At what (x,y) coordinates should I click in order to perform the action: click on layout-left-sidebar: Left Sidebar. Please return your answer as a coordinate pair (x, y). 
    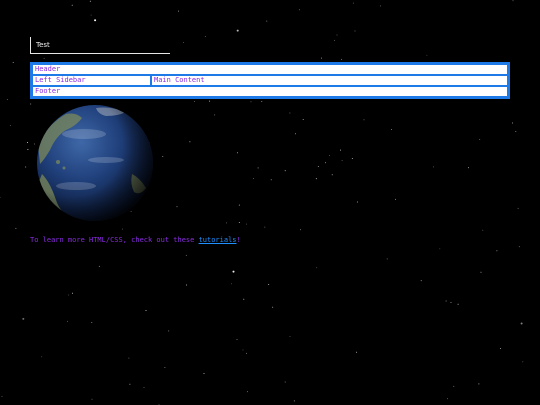
    Looking at the image, I should click on (91, 80).